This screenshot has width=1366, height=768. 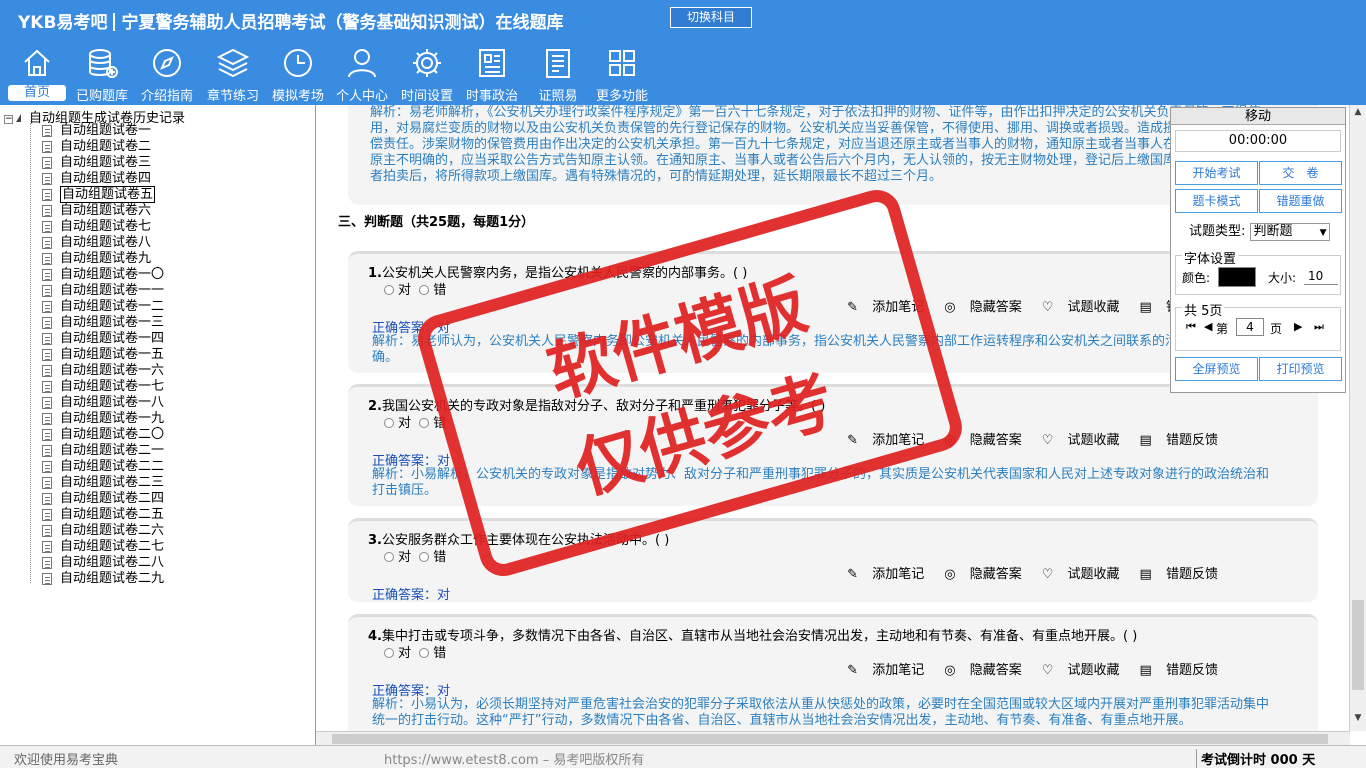 I want to click on tree-item: 自动组题试卷三, so click(x=101, y=163).